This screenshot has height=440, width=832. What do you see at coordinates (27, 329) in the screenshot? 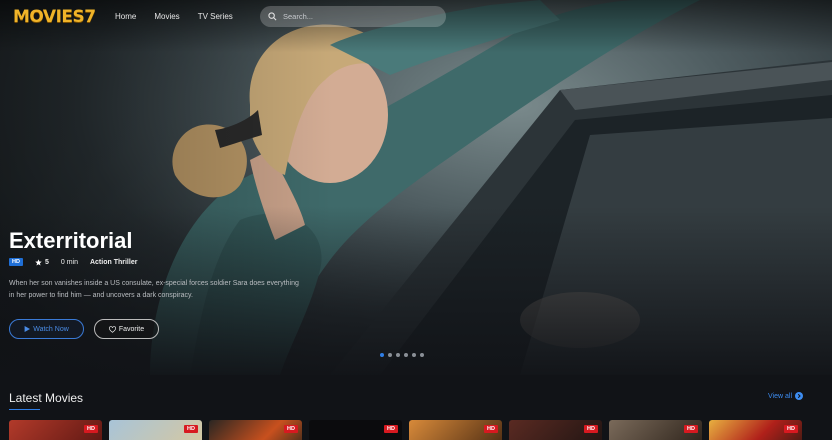
I see `play-icon` at bounding box center [27, 329].